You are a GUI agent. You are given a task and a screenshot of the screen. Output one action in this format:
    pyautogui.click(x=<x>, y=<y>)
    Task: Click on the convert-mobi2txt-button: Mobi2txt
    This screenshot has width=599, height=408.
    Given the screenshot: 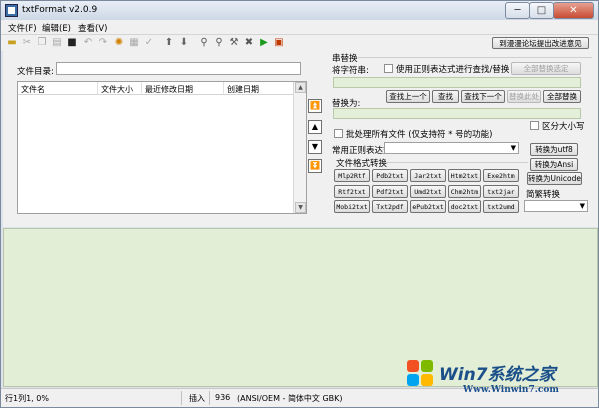 What is the action you would take?
    pyautogui.click(x=352, y=206)
    